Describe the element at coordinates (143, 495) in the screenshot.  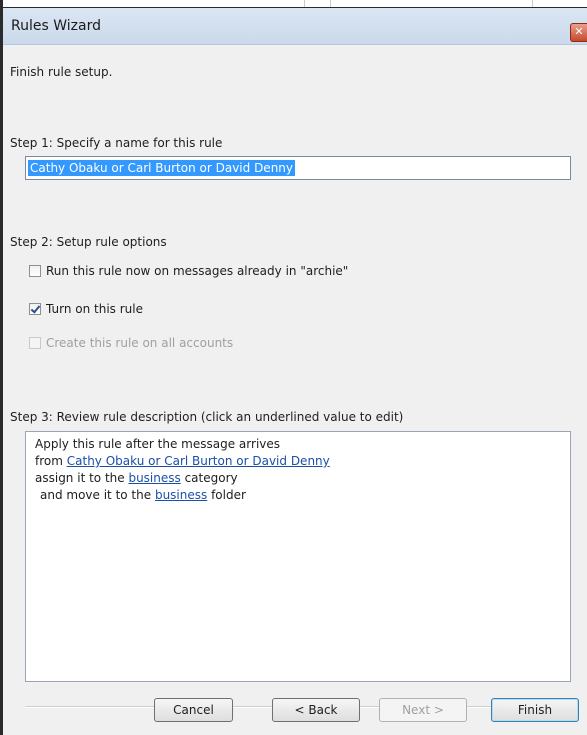
I see `desc-line-4: and move it to the business folder` at that location.